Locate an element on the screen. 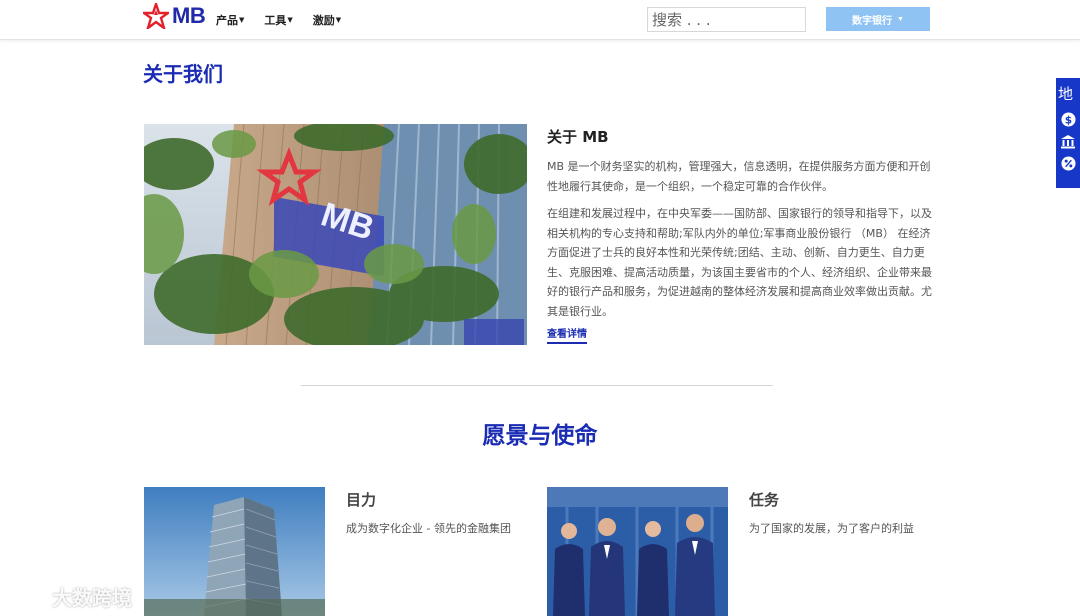 This screenshot has width=1080, height=616. nav-item-products: 产品 ▼ is located at coordinates (230, 20).